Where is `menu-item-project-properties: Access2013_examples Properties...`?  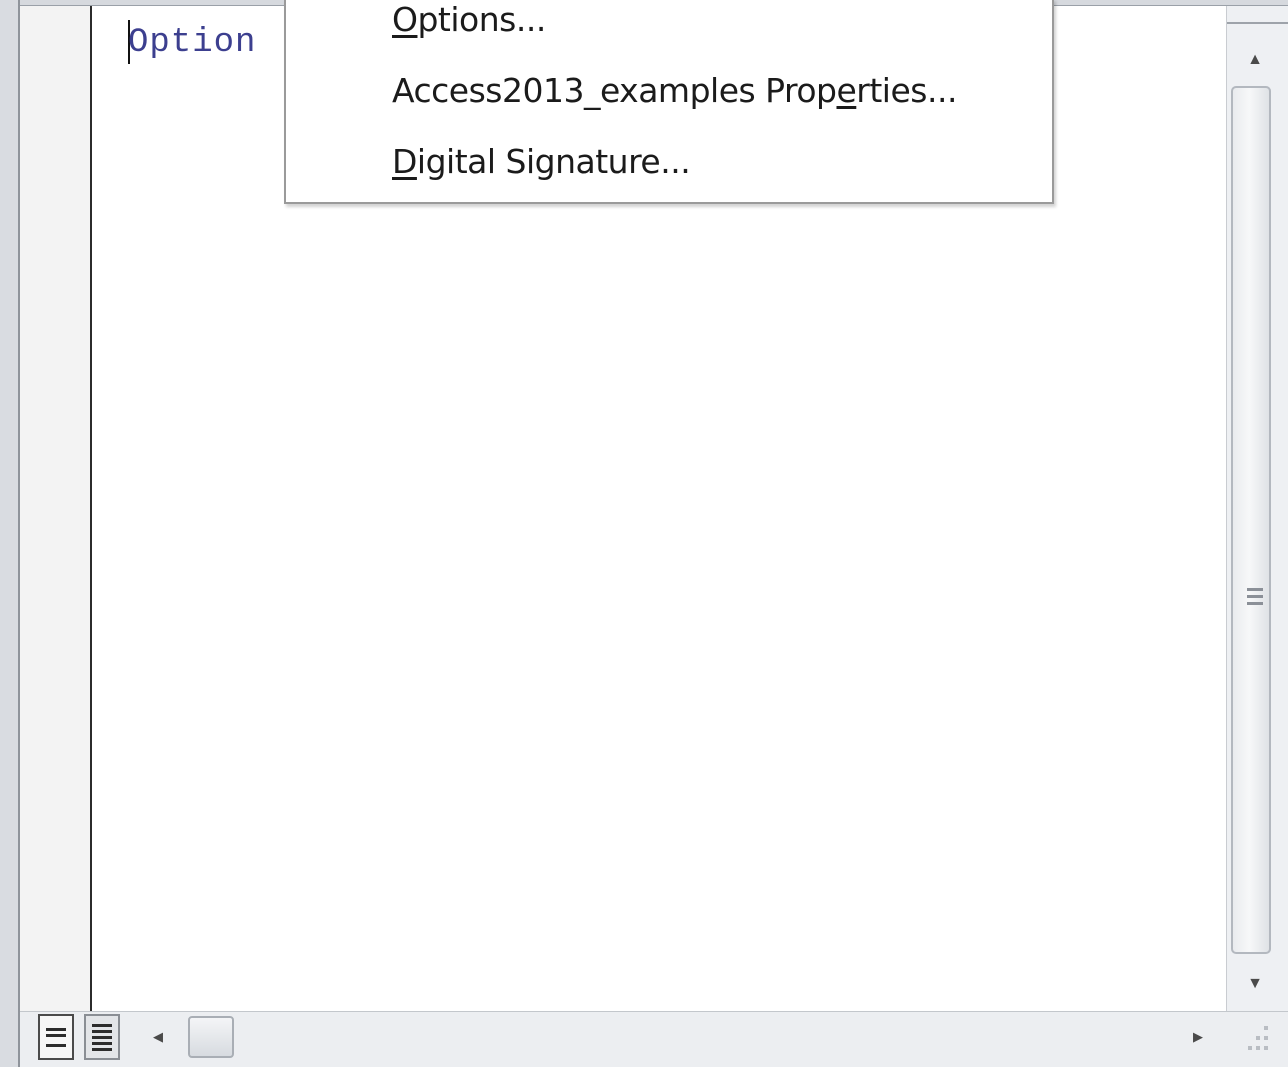 menu-item-project-properties: Access2013_examples Properties... is located at coordinates (712, 91).